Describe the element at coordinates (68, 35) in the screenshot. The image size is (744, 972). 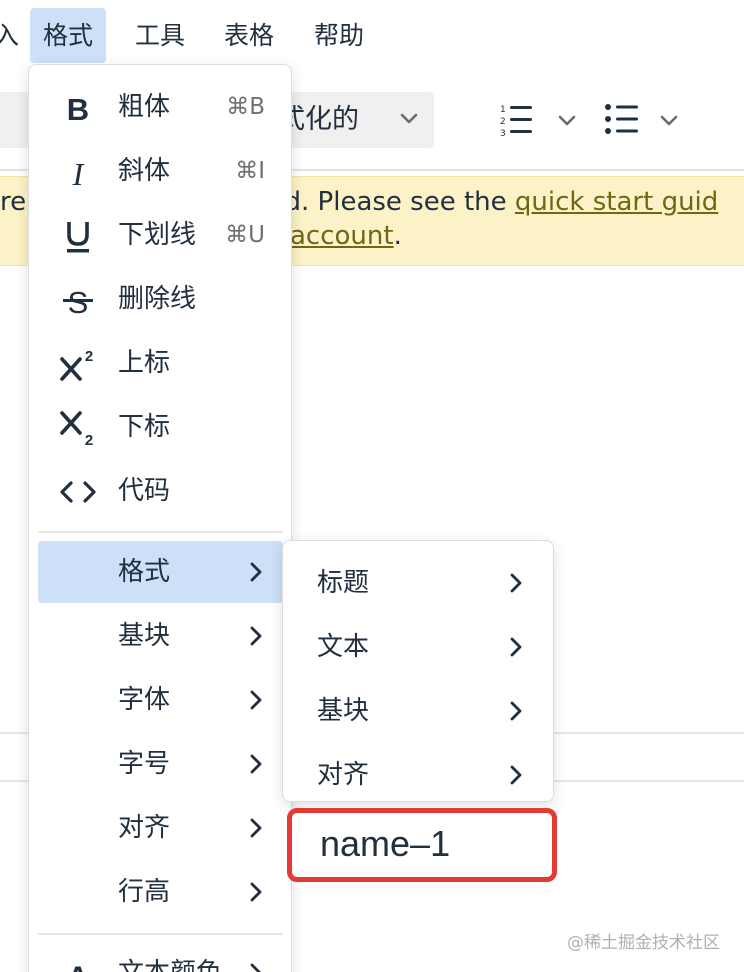
I see `menubar-format: 格式` at that location.